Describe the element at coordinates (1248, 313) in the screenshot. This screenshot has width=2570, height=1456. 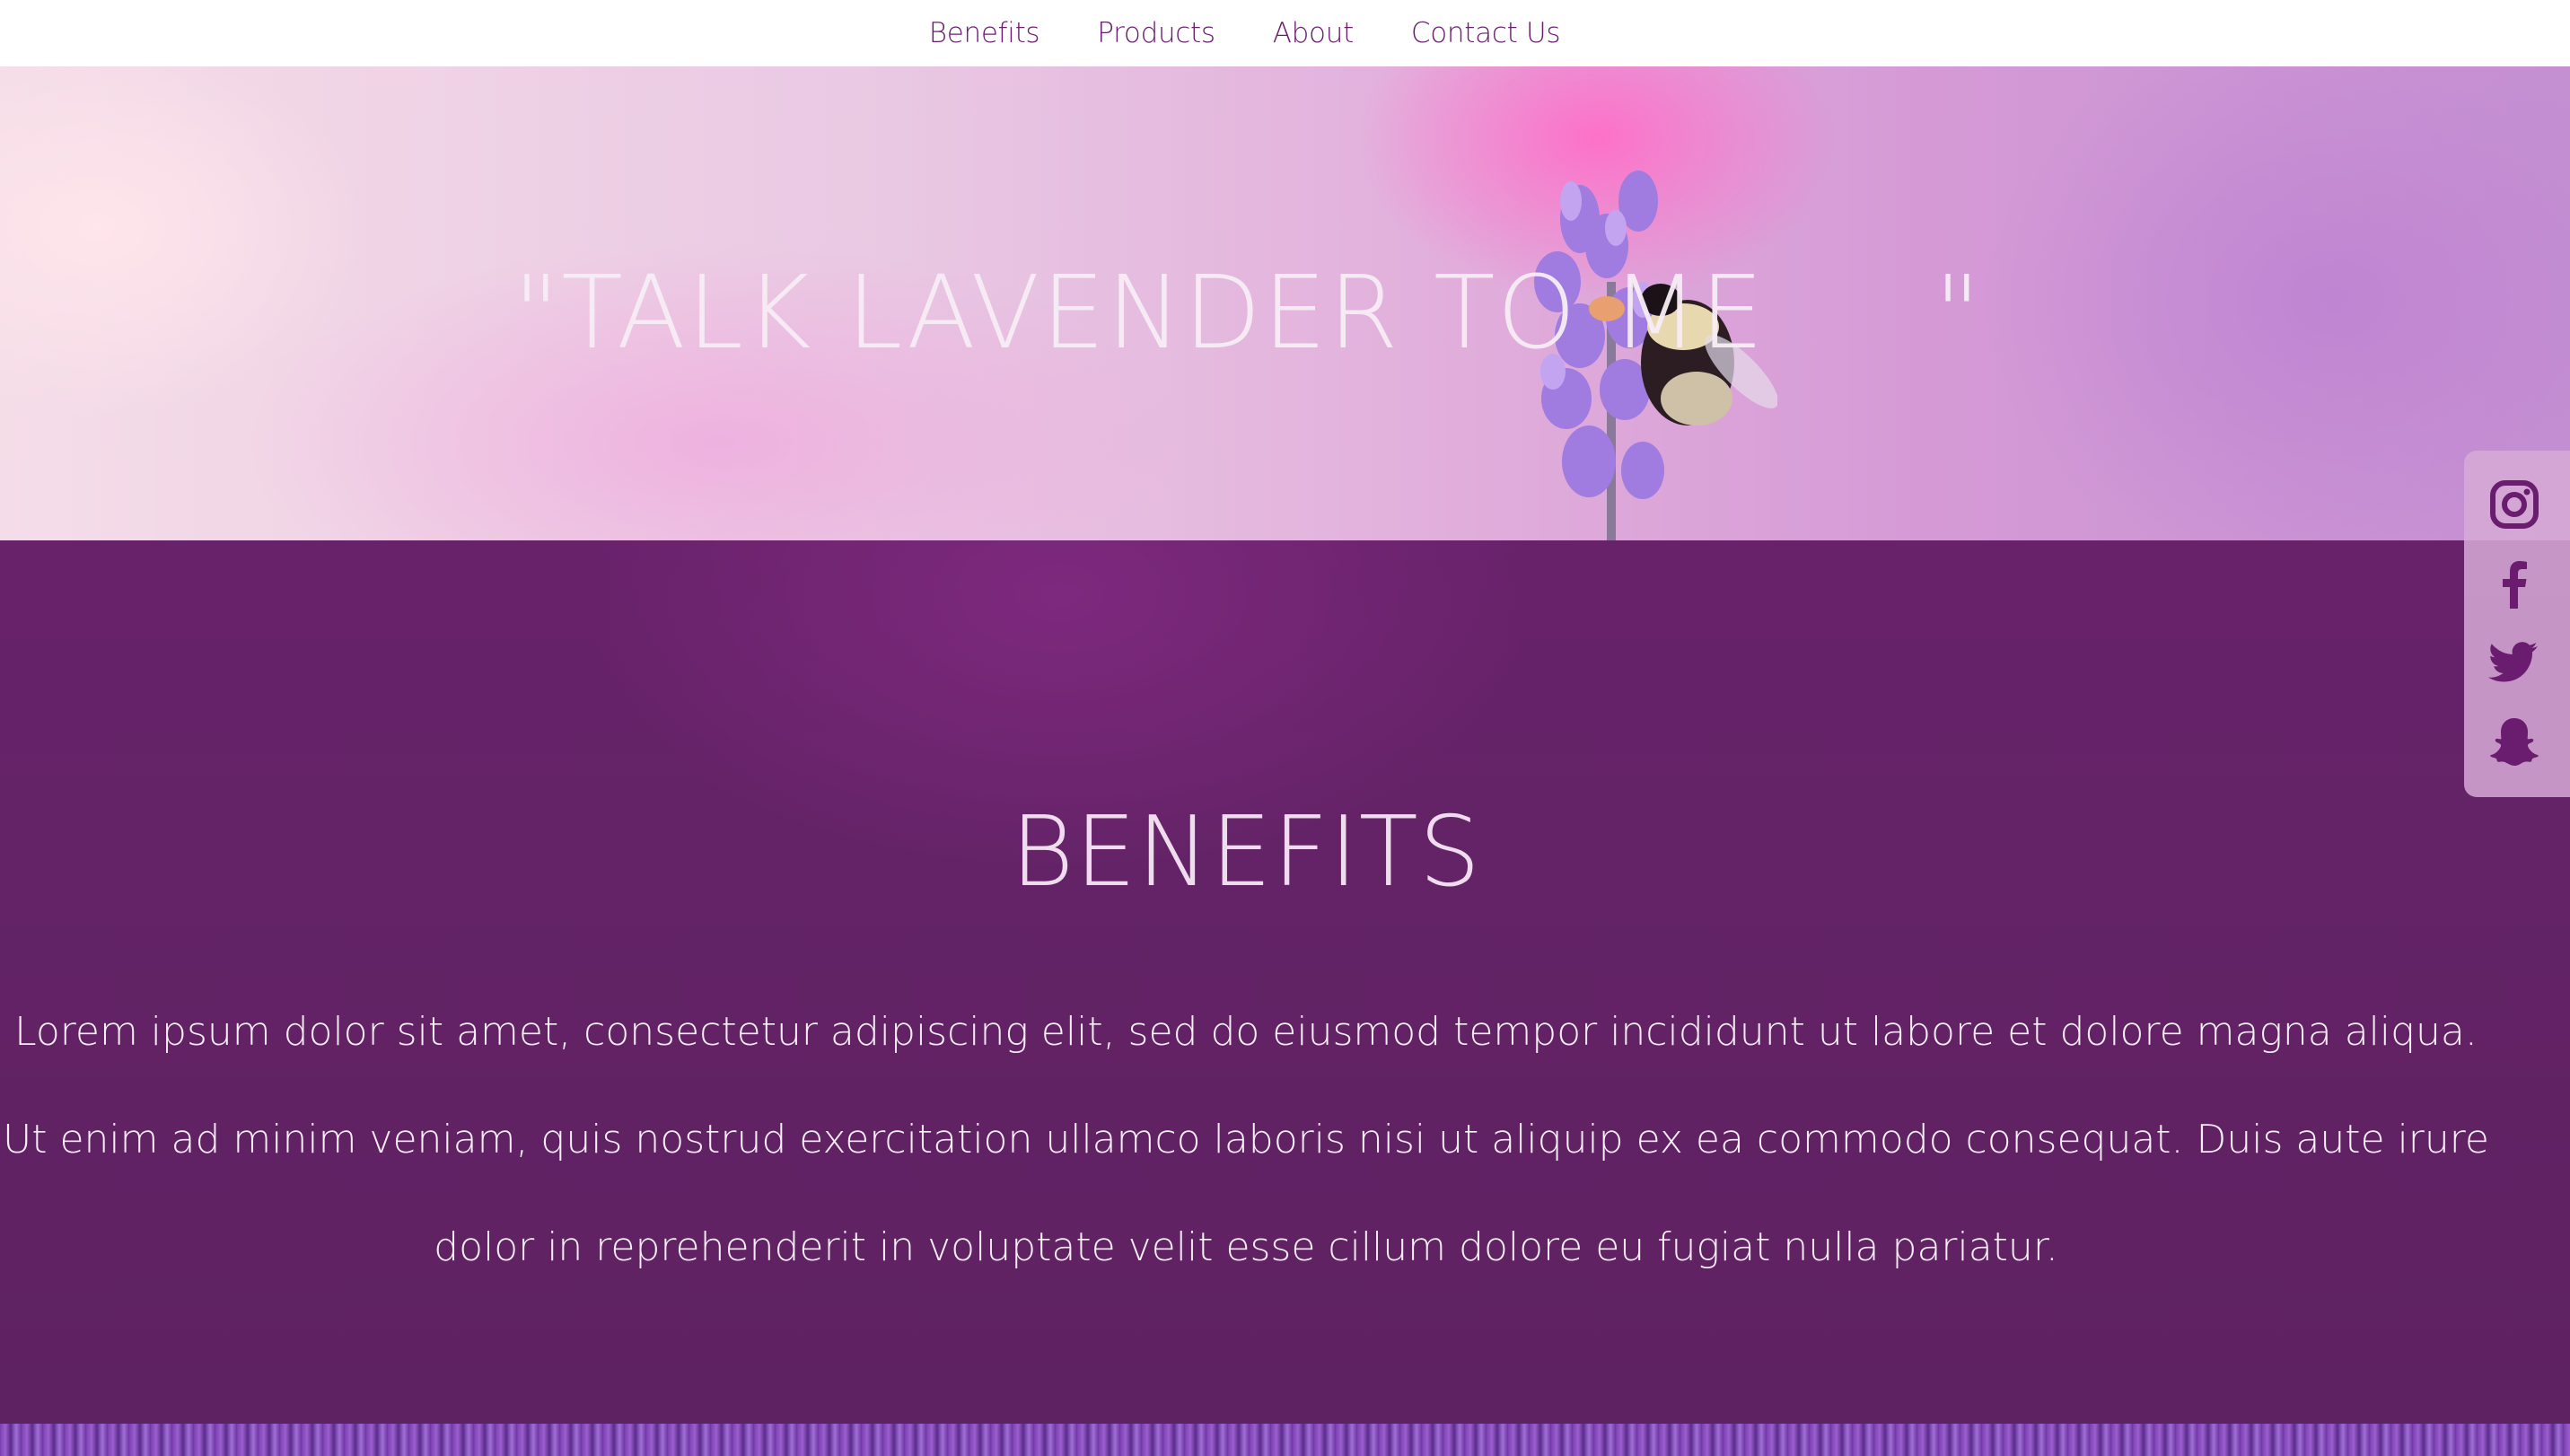
I see `hero-title: "TALK LAVENDER TO ME "` at that location.